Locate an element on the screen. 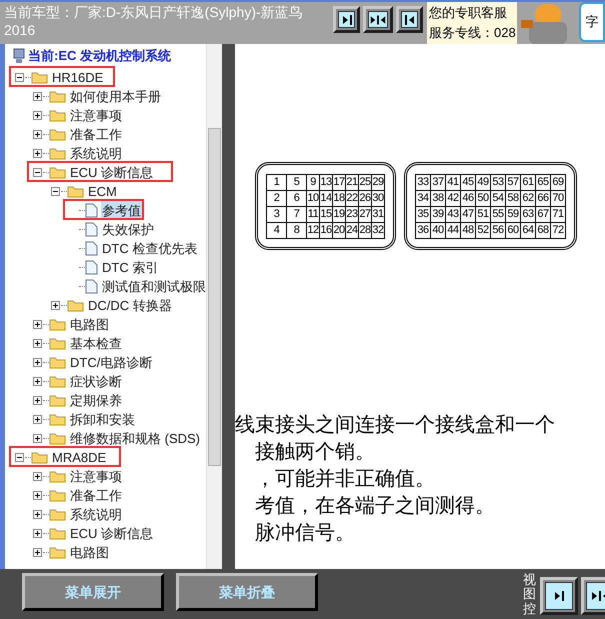 This screenshot has height=619, width=605. split-view-button is located at coordinates (378, 19).